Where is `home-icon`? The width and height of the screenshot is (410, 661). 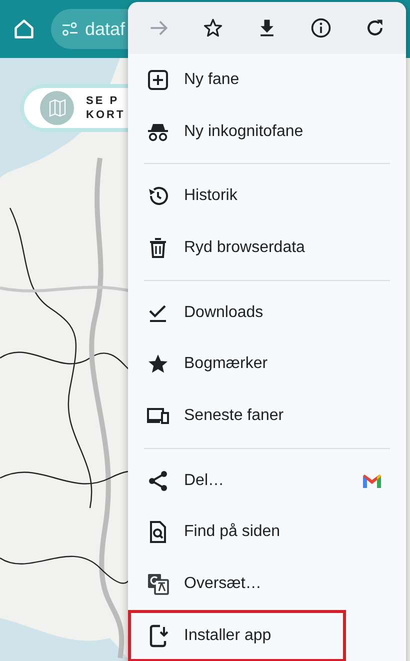 home-icon is located at coordinates (24, 29).